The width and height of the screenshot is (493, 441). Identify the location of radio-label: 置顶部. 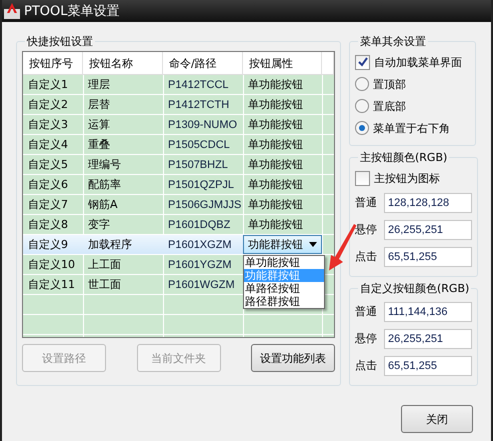
(389, 84).